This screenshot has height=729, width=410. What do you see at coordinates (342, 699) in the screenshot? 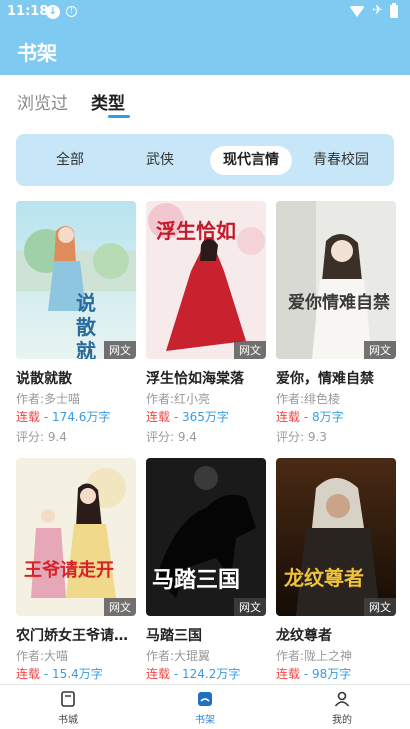
I see `profile-icon` at bounding box center [342, 699].